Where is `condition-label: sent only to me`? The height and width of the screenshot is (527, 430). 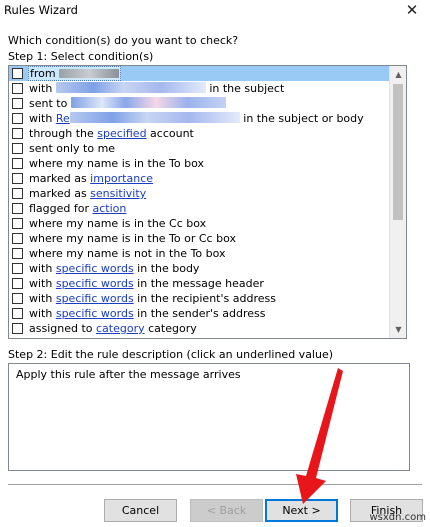 condition-label: sent only to me is located at coordinates (72, 149).